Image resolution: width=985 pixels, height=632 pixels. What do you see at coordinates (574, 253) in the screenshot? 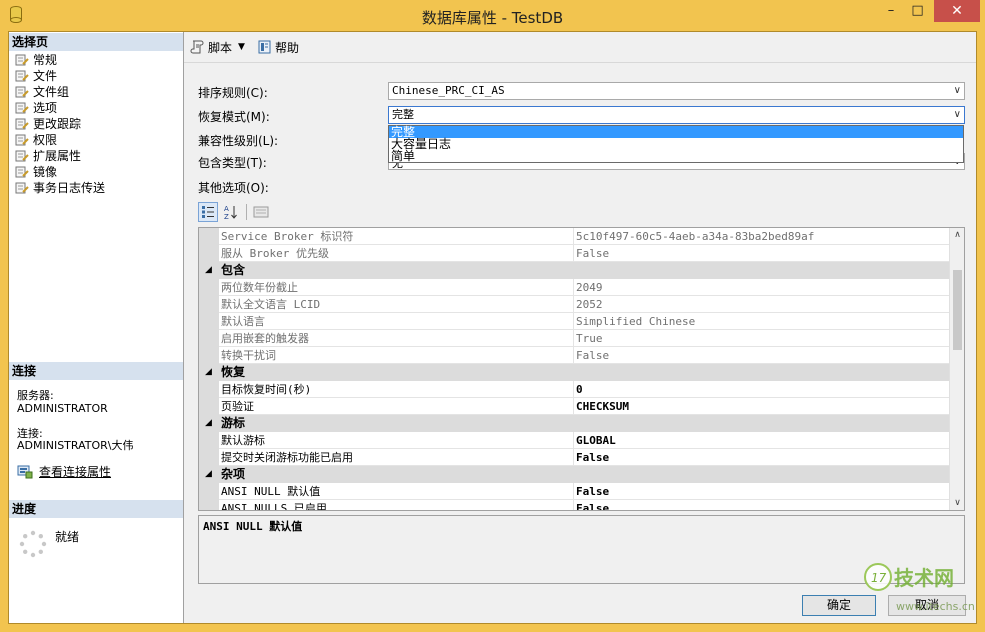
I see `grid-property-row: 服从 Broker 优先级 False` at bounding box center [574, 253].